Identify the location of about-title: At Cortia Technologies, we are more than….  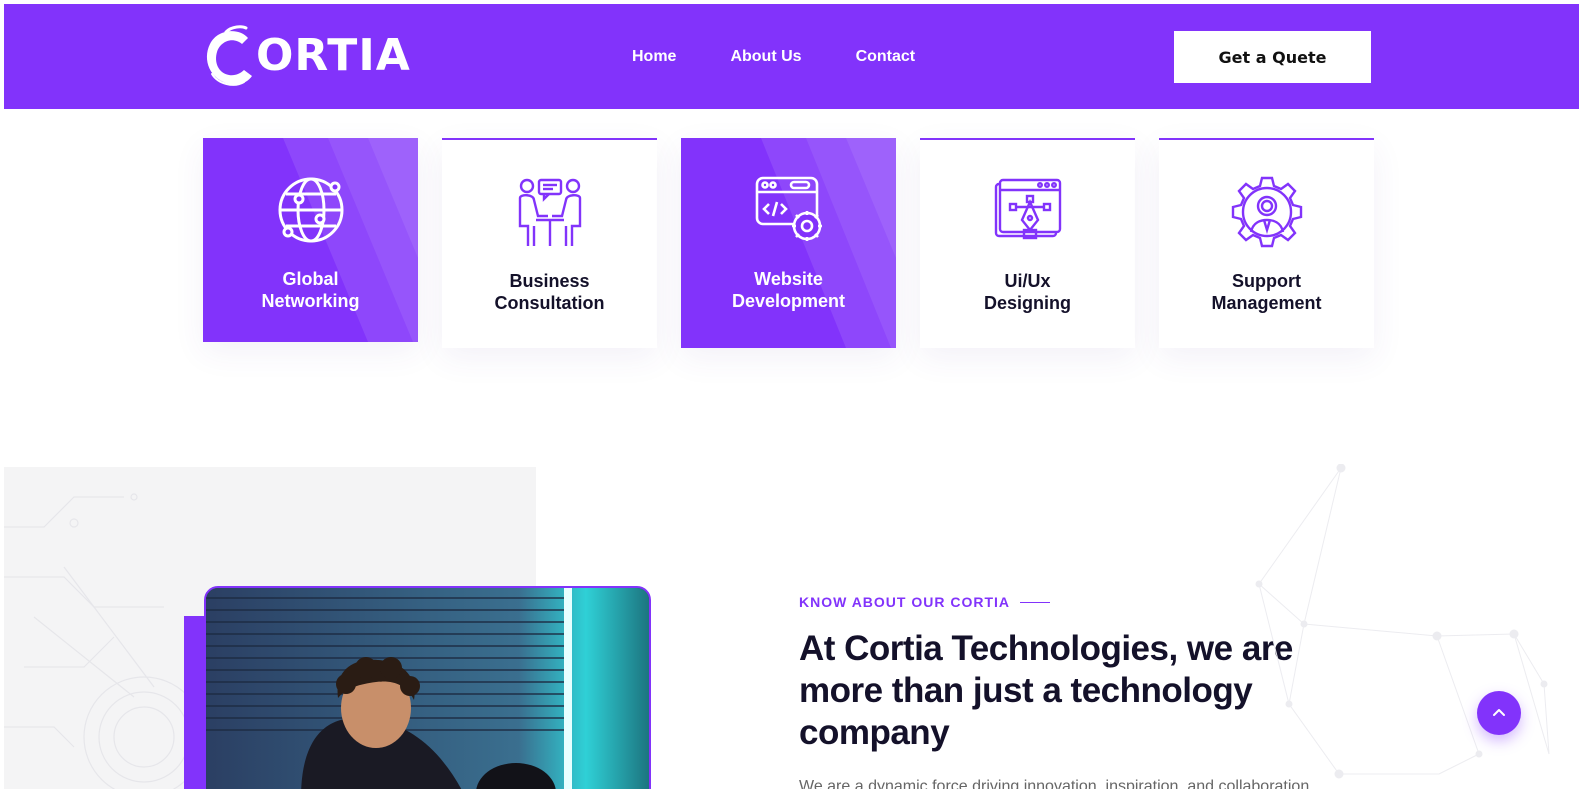
(1046, 690).